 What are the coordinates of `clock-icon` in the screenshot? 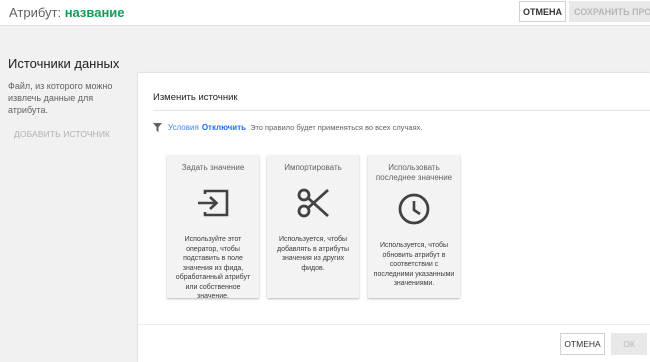 It's located at (414, 209).